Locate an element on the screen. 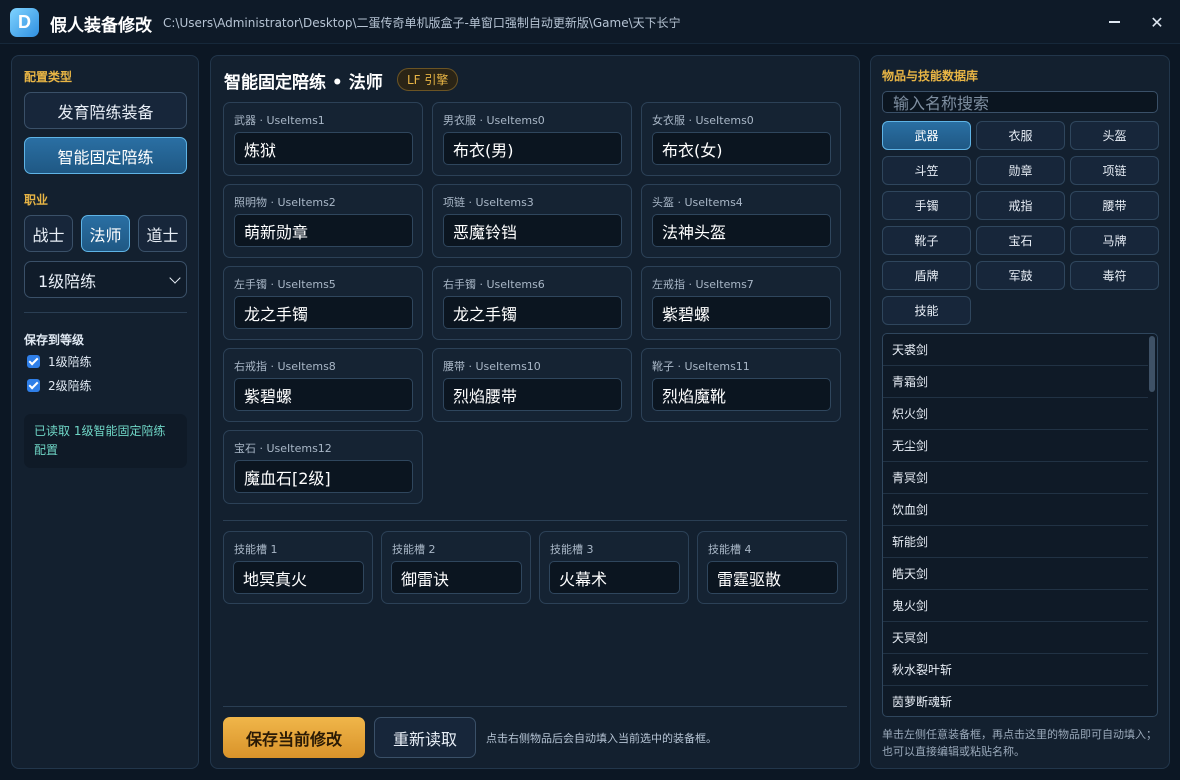 Image resolution: width=1180 pixels, height=780 pixels. list-item: 无尘剑 is located at coordinates (1015, 446).